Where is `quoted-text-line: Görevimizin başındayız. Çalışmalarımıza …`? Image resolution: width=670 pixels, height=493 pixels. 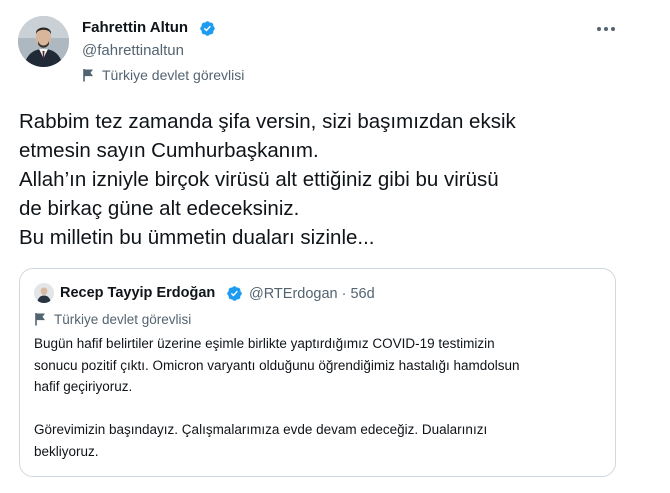
quoted-text-line: Görevimizin başındayız. Çalışmalarımıza … is located at coordinates (261, 429).